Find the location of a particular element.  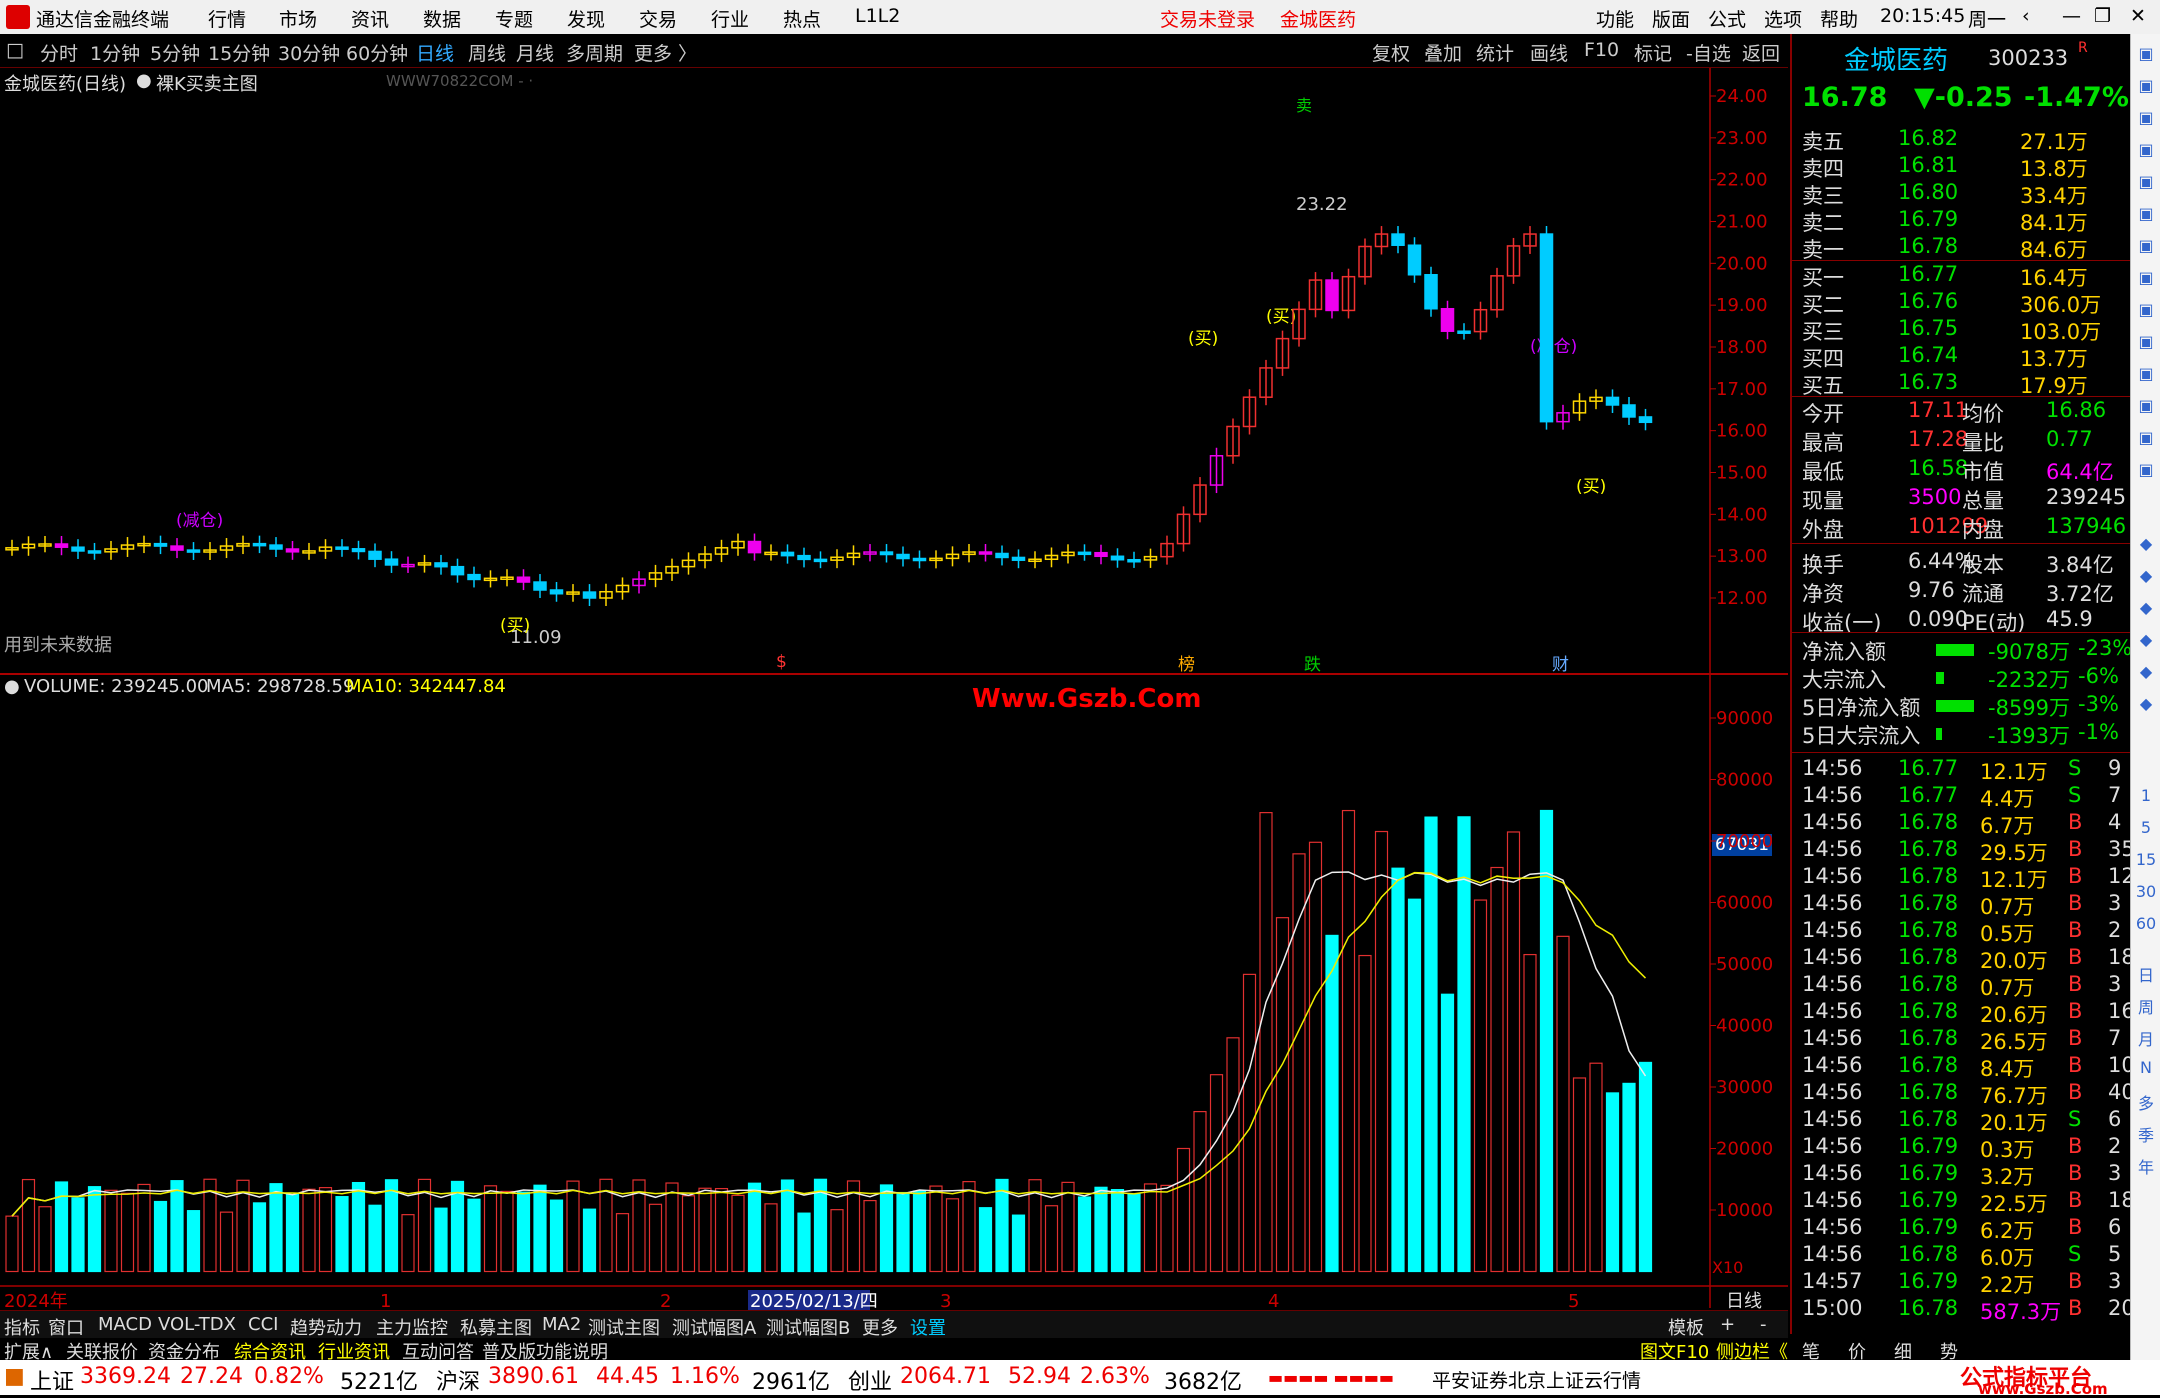

grid-icon: ▣ is located at coordinates (2146, 343).